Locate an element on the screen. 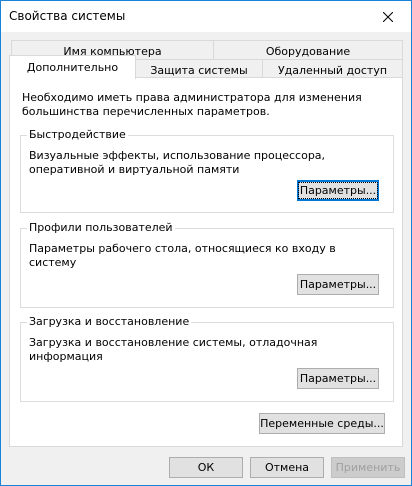 This screenshot has width=412, height=486. title-bar: Свойства системы is located at coordinates (206, 16).